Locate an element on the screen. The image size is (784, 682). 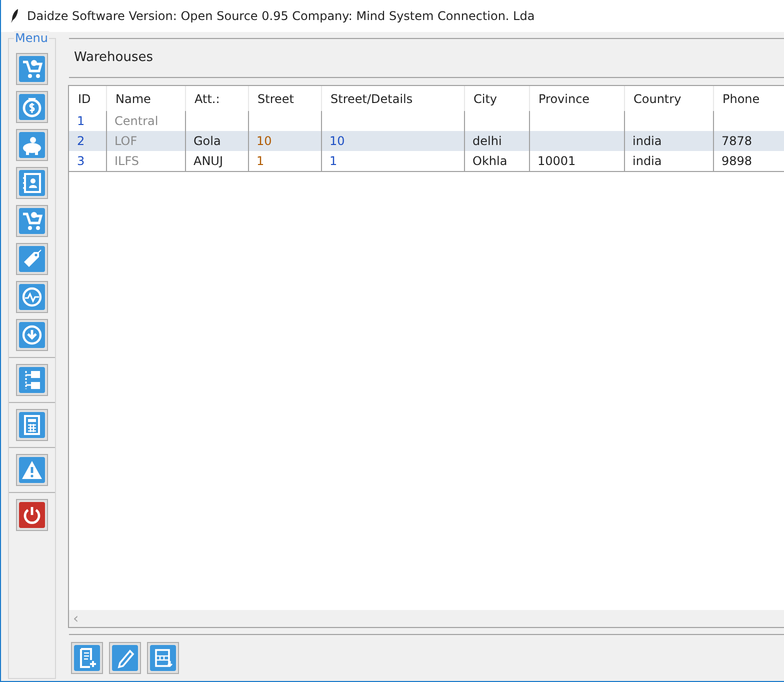
column-header: Att.: is located at coordinates (216, 98).